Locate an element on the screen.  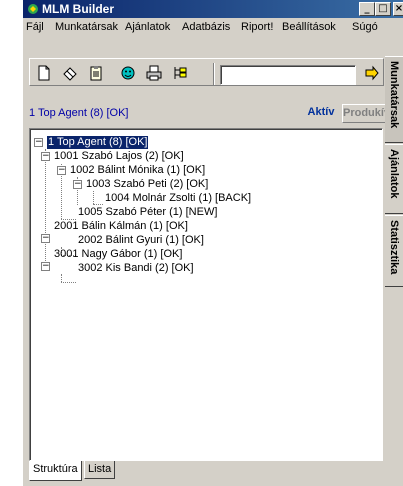
printer-icon is located at coordinates (154, 73).